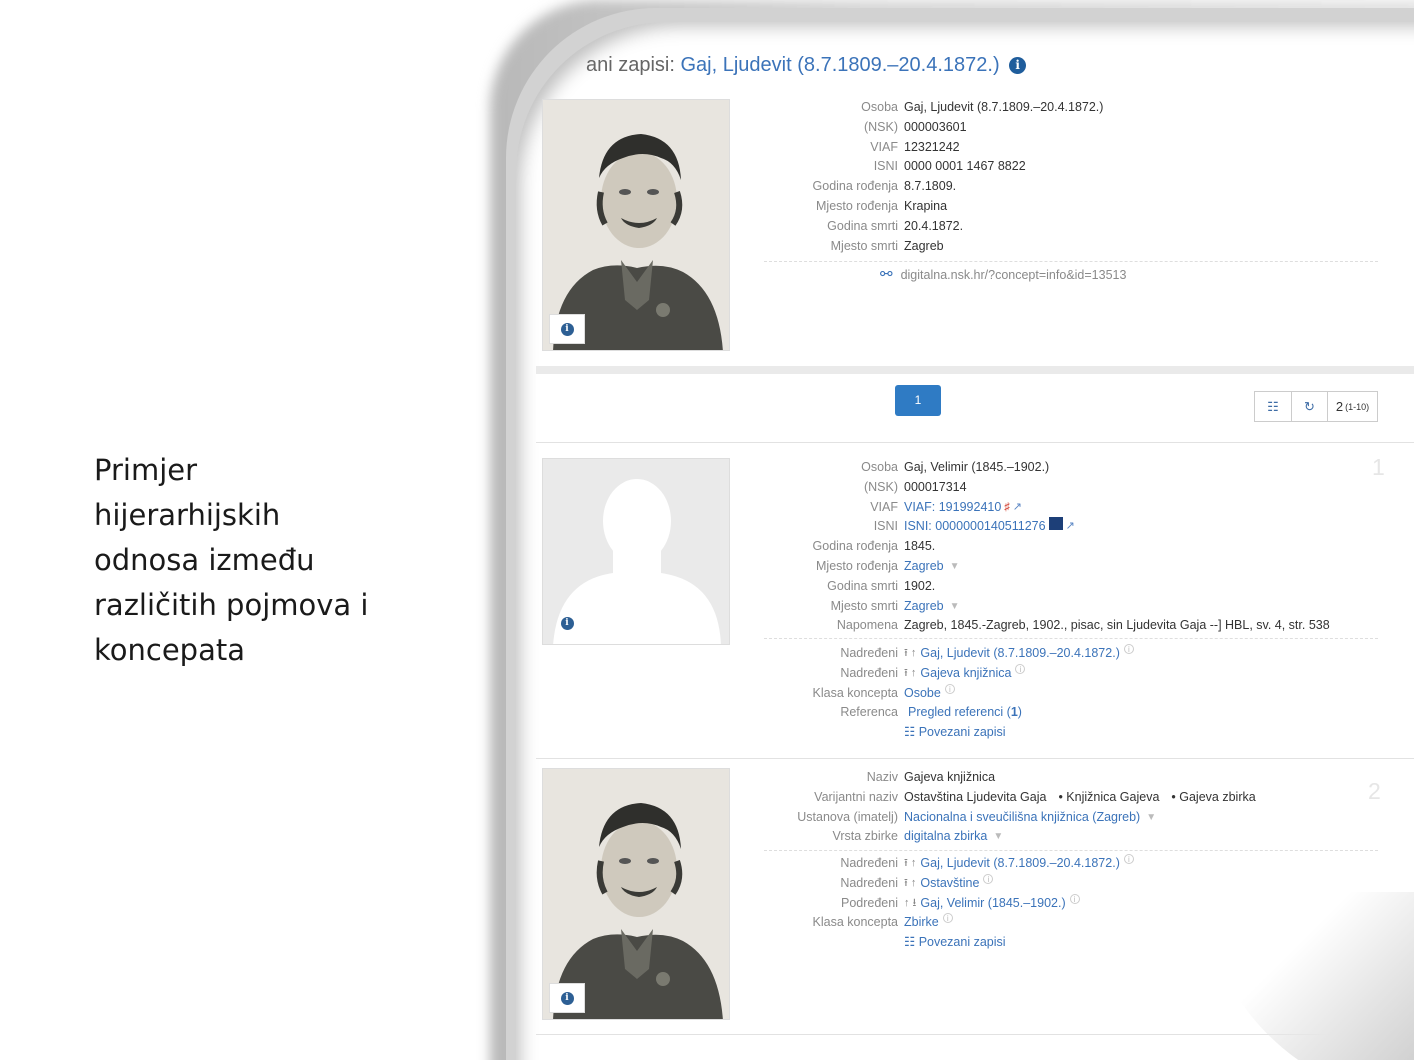 The image size is (1414, 1060). I want to click on field-row: Naziv Gajeva knjižnica, so click(1010, 778).